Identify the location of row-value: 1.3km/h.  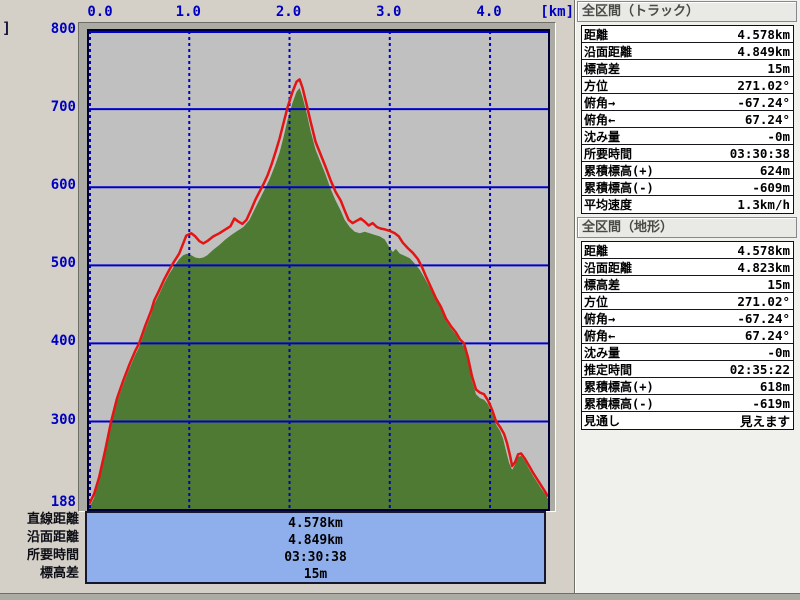
(763, 204).